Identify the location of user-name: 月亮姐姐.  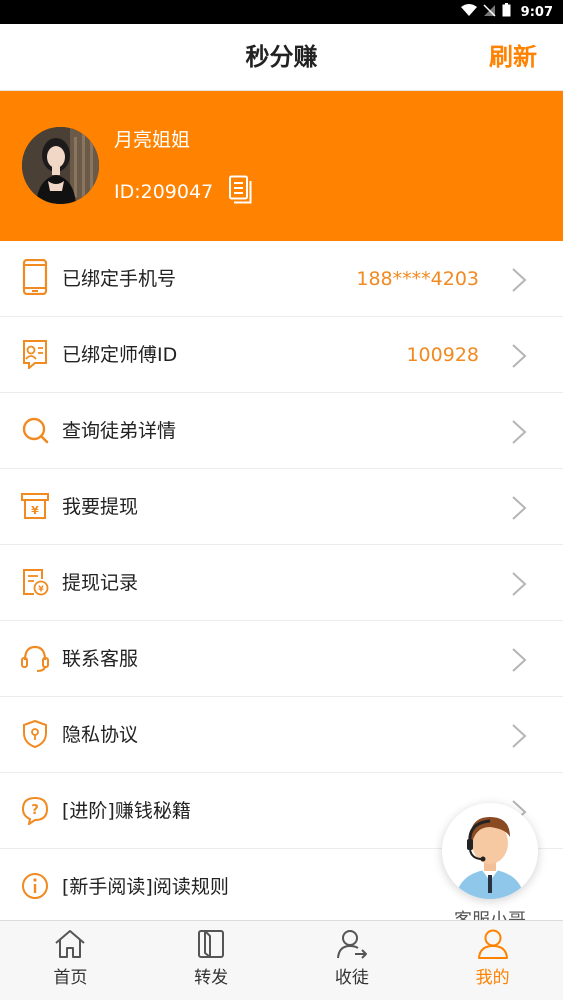
(152, 140).